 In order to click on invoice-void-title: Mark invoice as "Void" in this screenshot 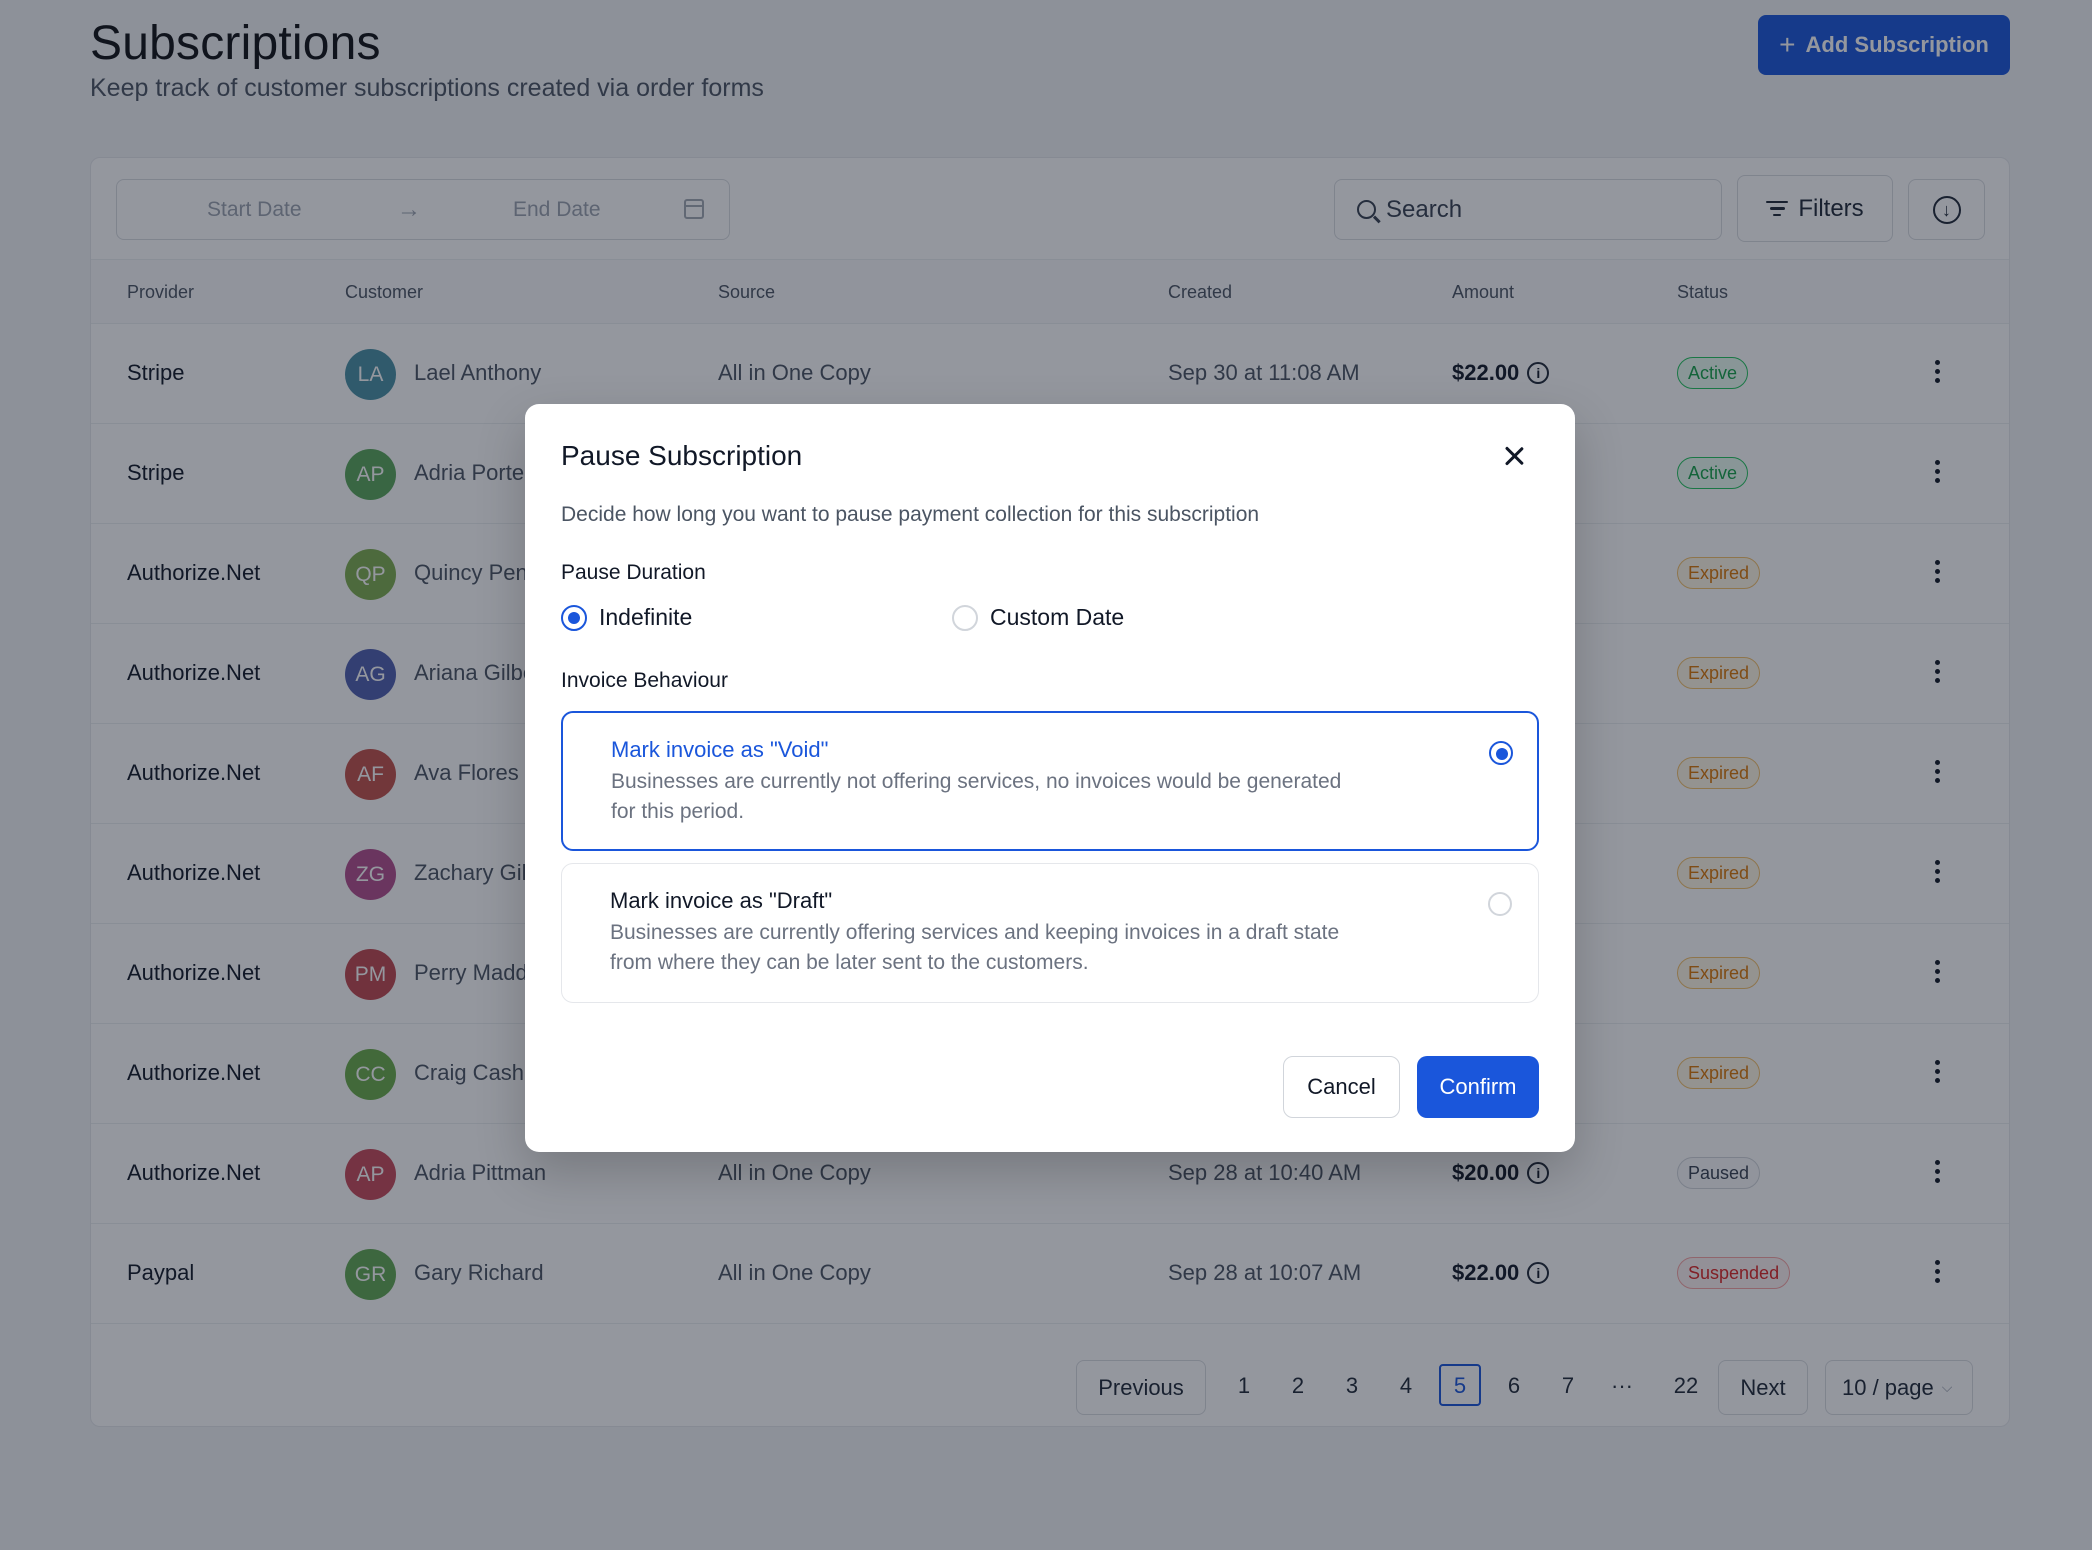, I will do `click(720, 749)`.